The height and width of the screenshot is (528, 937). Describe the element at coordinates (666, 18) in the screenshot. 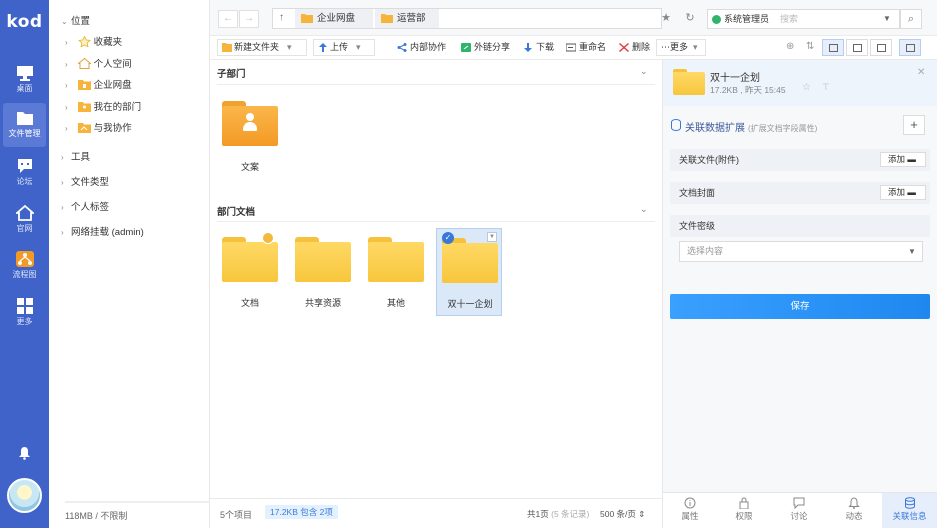

I see `star-icon: ★` at that location.